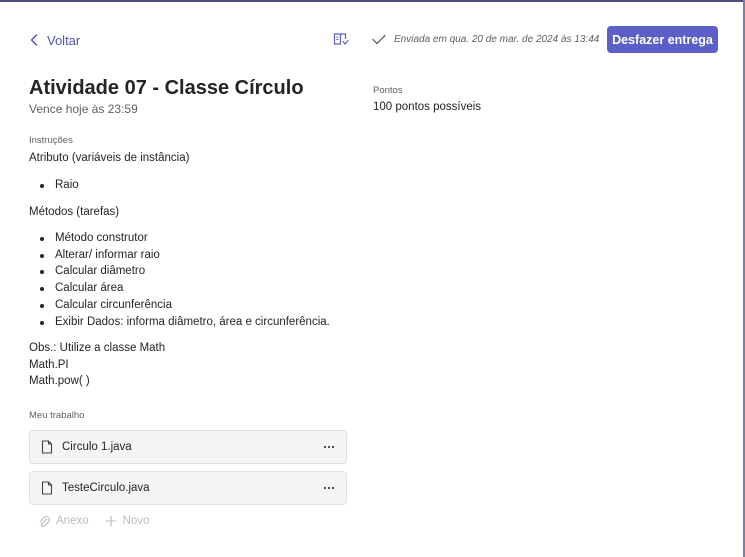  What do you see at coordinates (372, 1) in the screenshot?
I see `window-top-border` at bounding box center [372, 1].